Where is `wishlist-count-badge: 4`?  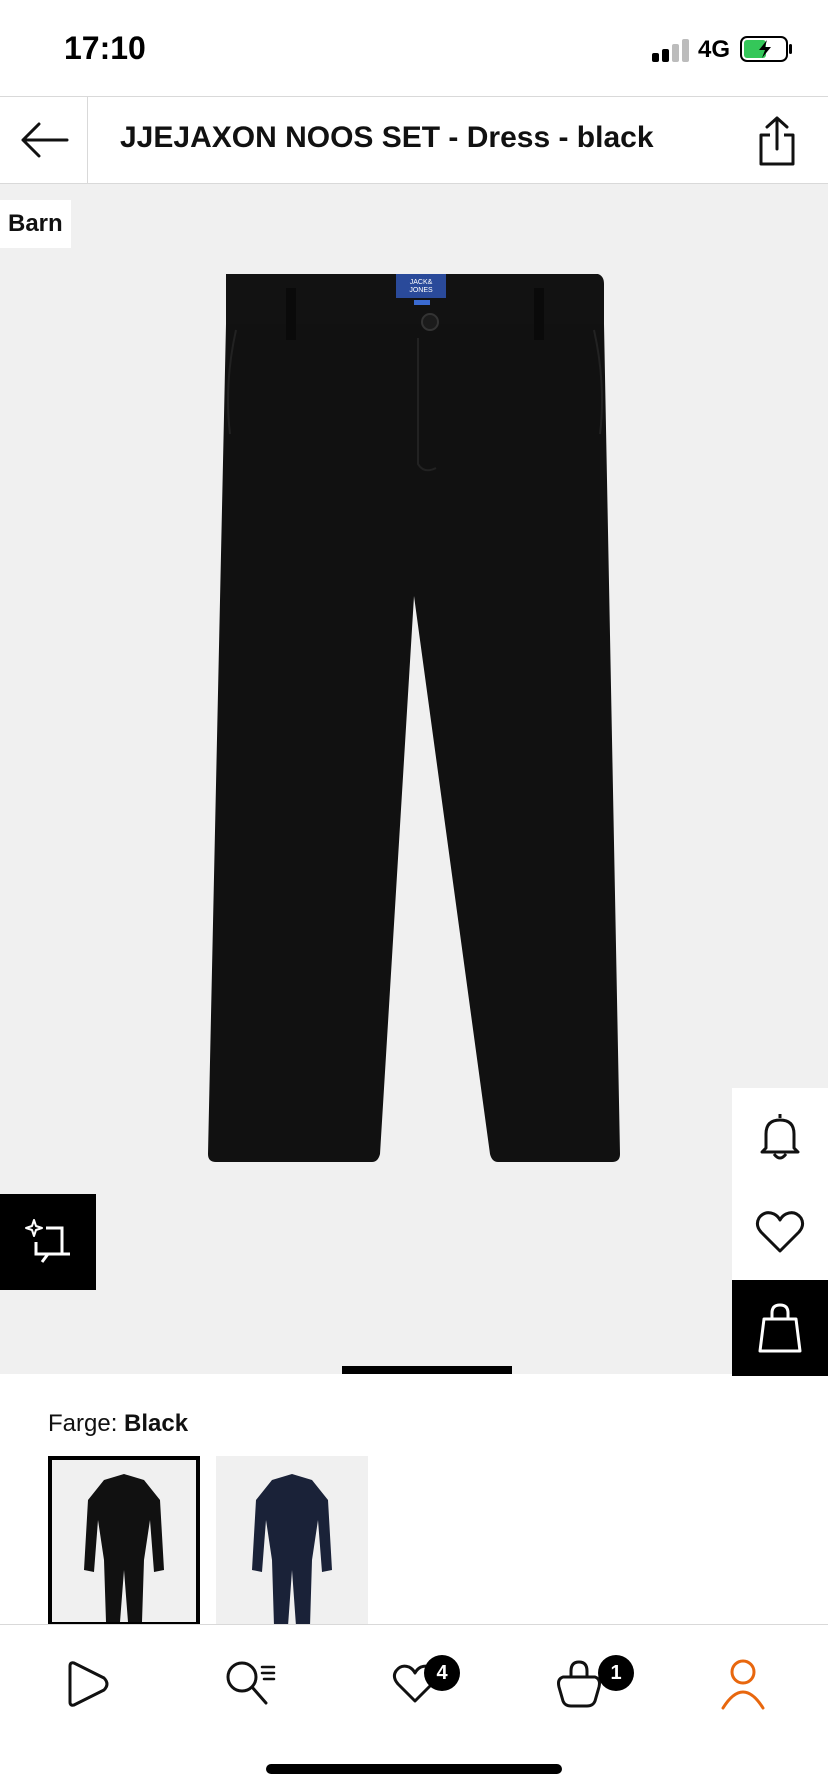 wishlist-count-badge: 4 is located at coordinates (442, 1673).